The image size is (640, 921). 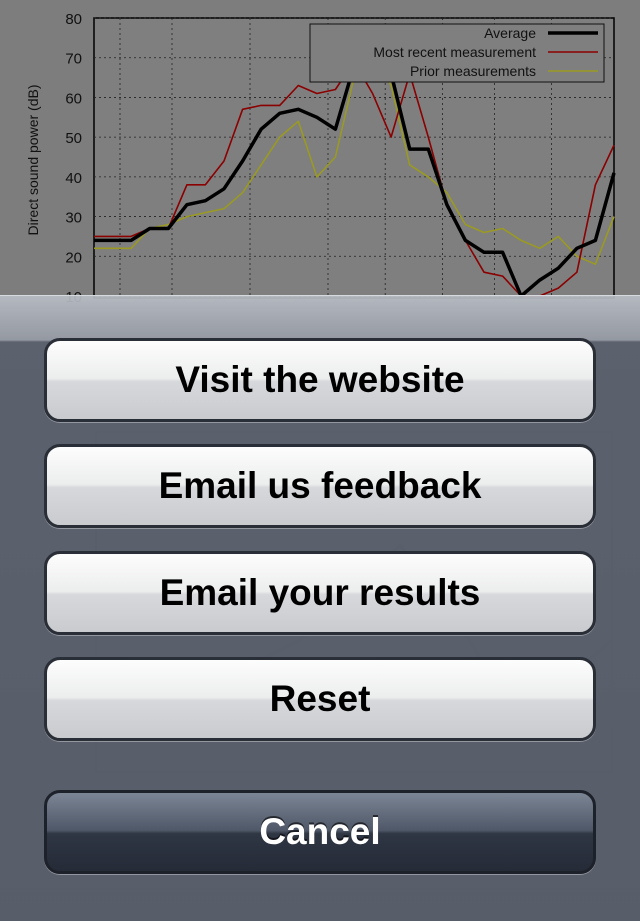 I want to click on reset-button: Reset, so click(x=320, y=699).